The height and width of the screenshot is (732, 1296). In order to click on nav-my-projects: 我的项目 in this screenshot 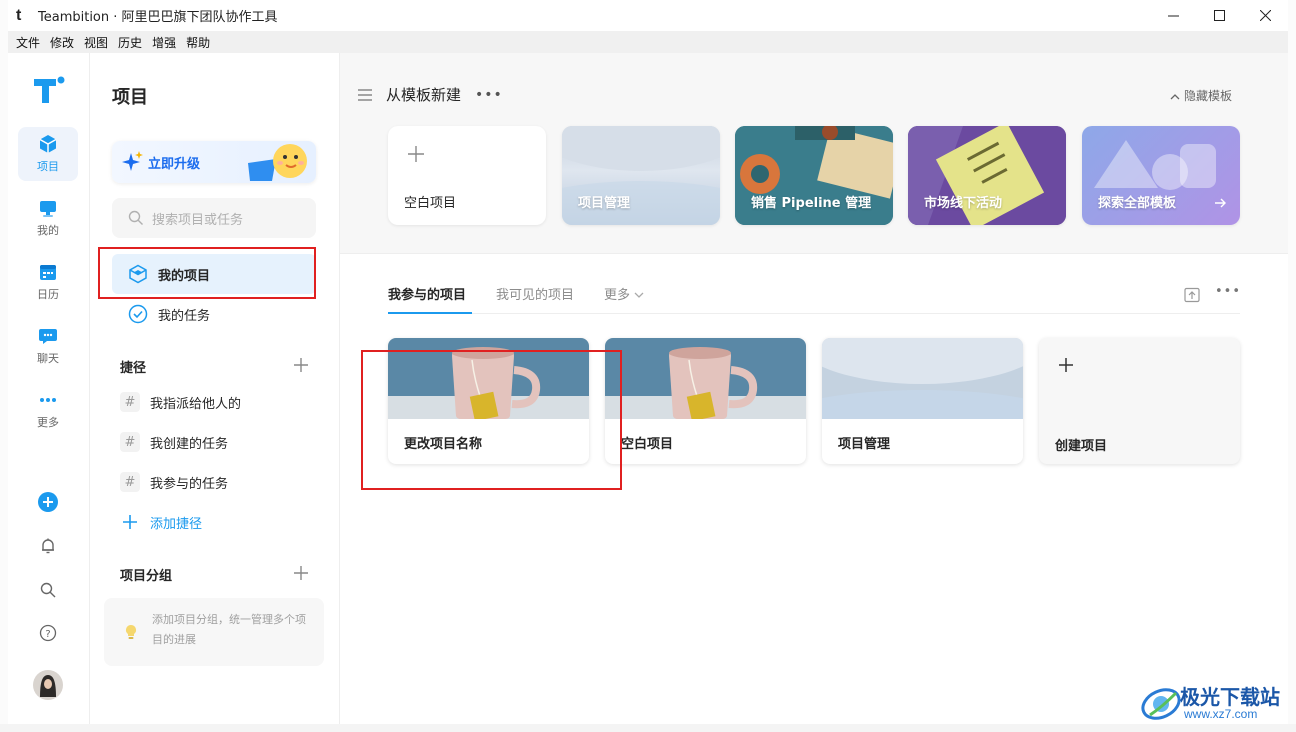, I will do `click(214, 274)`.